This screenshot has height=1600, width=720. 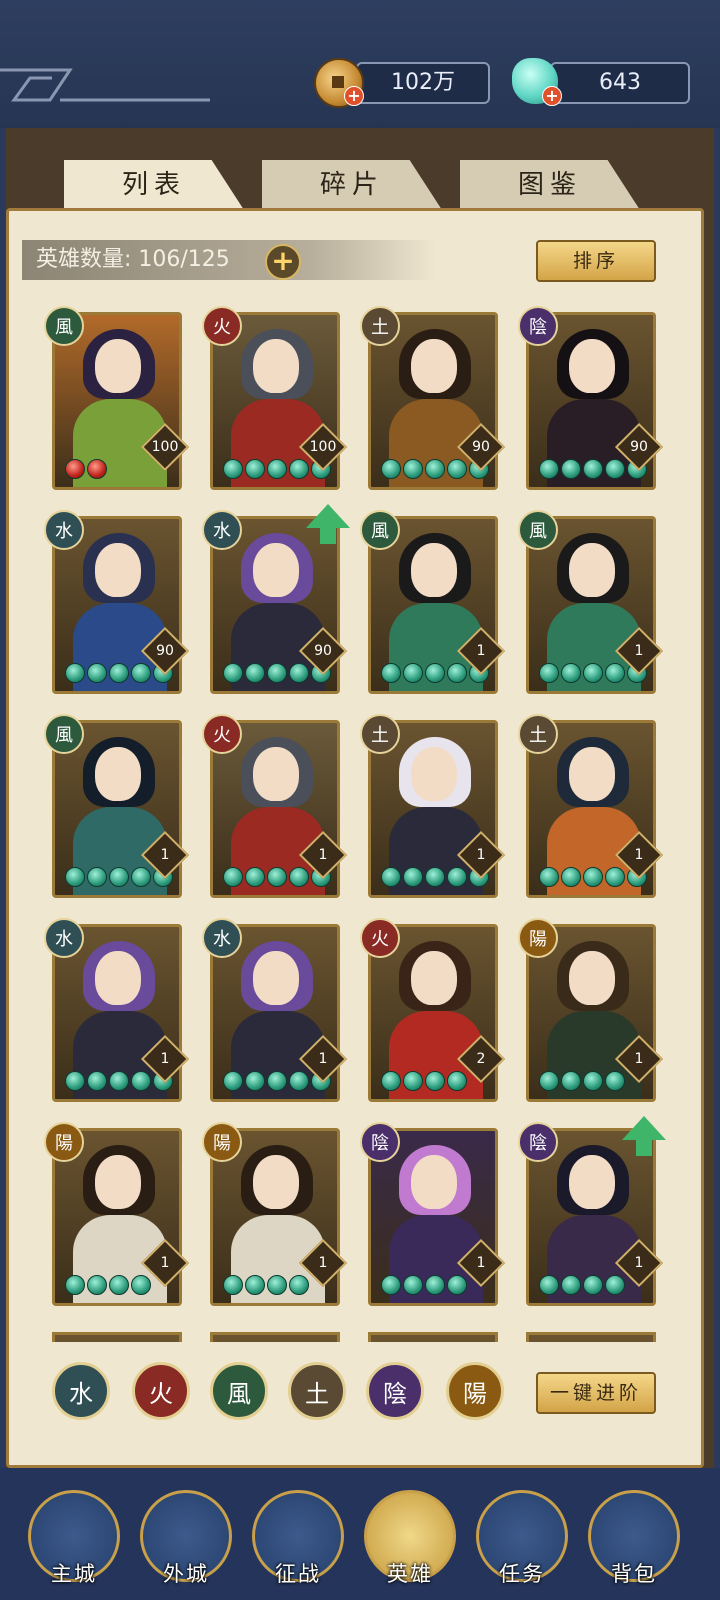 What do you see at coordinates (74, 1573) in the screenshot?
I see `nav-label: 主城` at bounding box center [74, 1573].